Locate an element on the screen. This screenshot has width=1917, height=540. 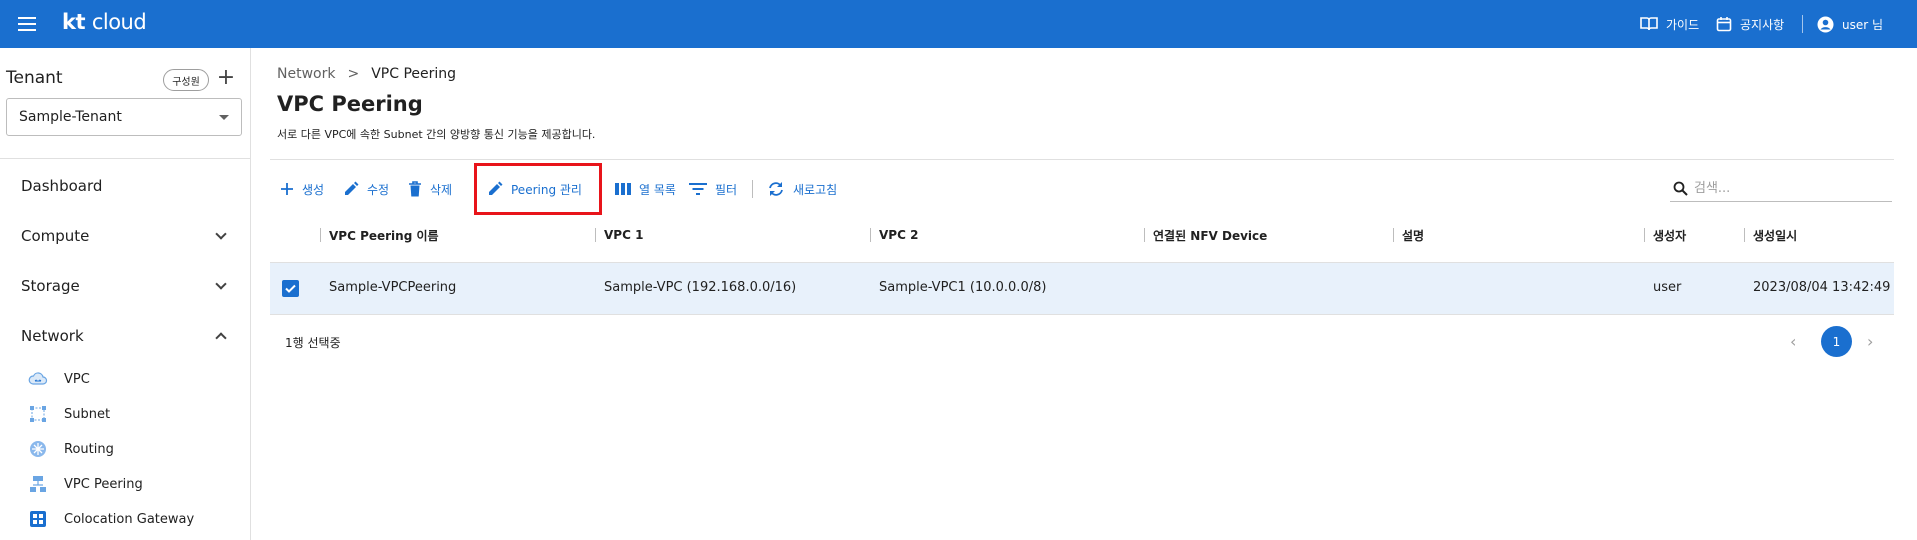
refresh-button: 새로고침 is located at coordinates (802, 189).